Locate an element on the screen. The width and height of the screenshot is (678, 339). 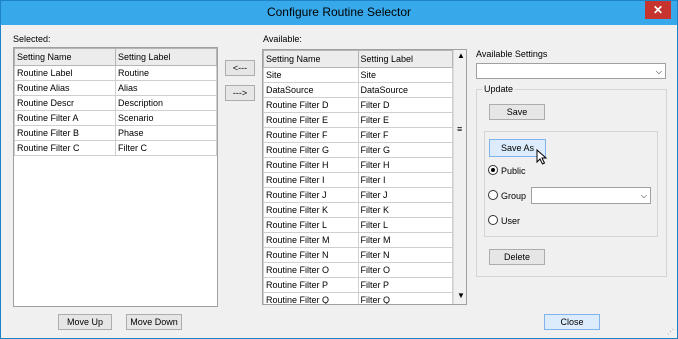
setting-name-cell: Routine Filter L is located at coordinates (311, 225).